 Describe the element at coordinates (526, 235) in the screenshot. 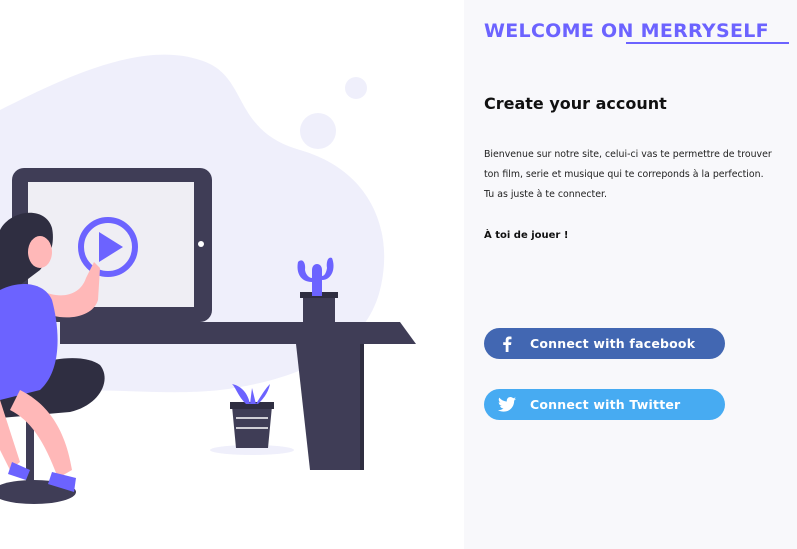

I see `call-to-action: À toi de jouer !` at that location.